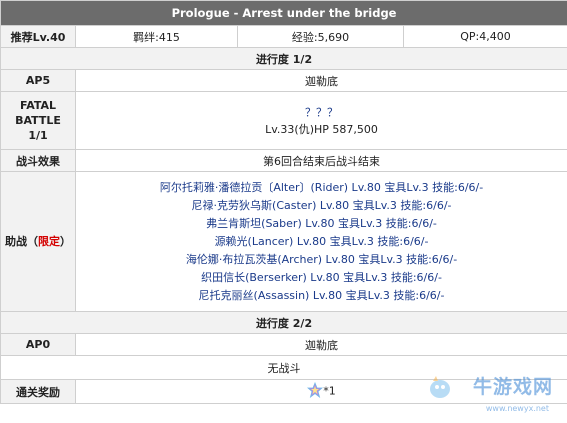 This screenshot has width=567, height=423. What do you see at coordinates (321, 224) in the screenshot?
I see `support-servant-link: 弗兰肯斯坦(Saber) Lv.80 宝具Lv.3 技能:6/6/-` at bounding box center [321, 224].